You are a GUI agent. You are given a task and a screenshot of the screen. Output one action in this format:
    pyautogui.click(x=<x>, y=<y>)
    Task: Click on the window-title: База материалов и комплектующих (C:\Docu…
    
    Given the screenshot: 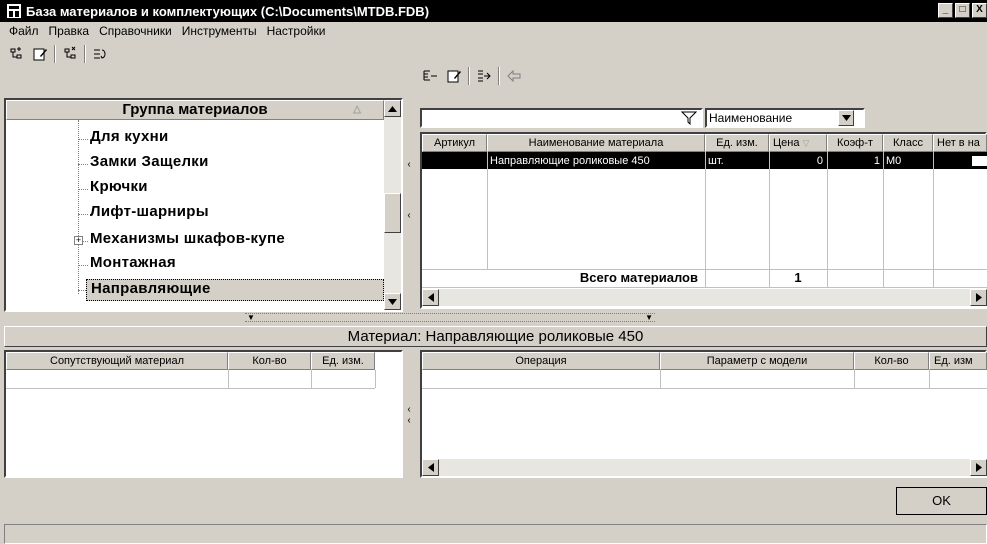 What is the action you would take?
    pyautogui.click(x=228, y=11)
    